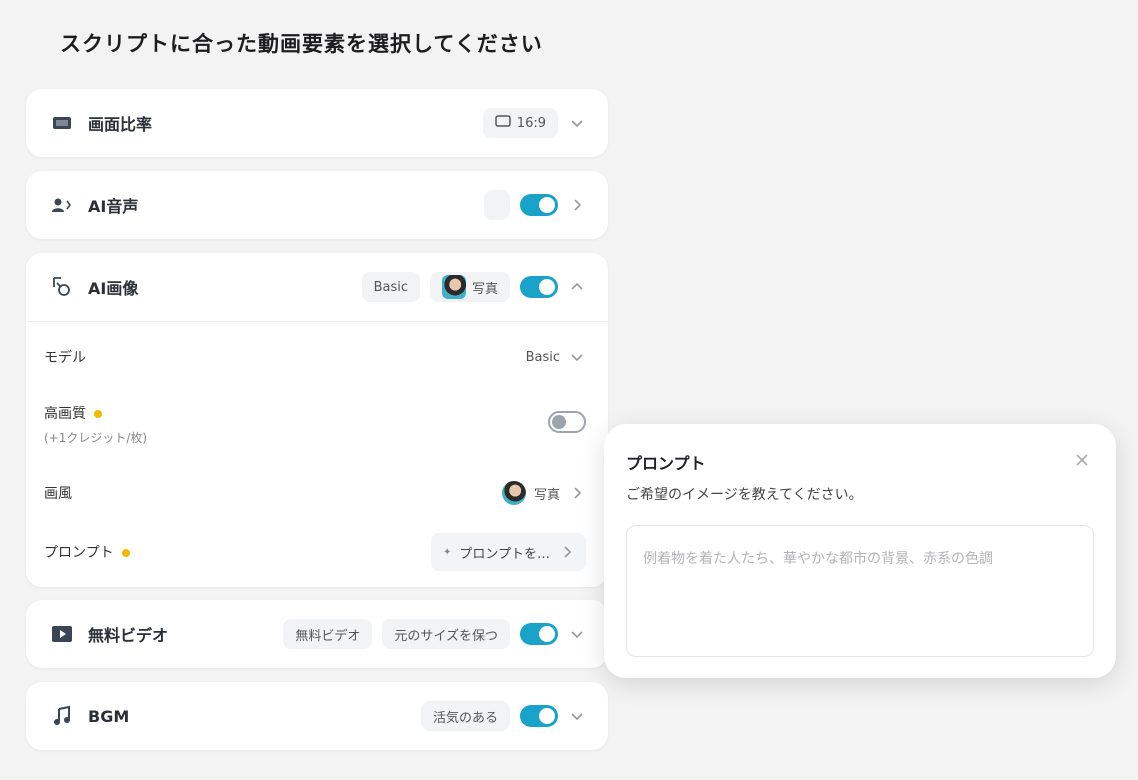  I want to click on image-model-chip-label: Basic, so click(390, 287).